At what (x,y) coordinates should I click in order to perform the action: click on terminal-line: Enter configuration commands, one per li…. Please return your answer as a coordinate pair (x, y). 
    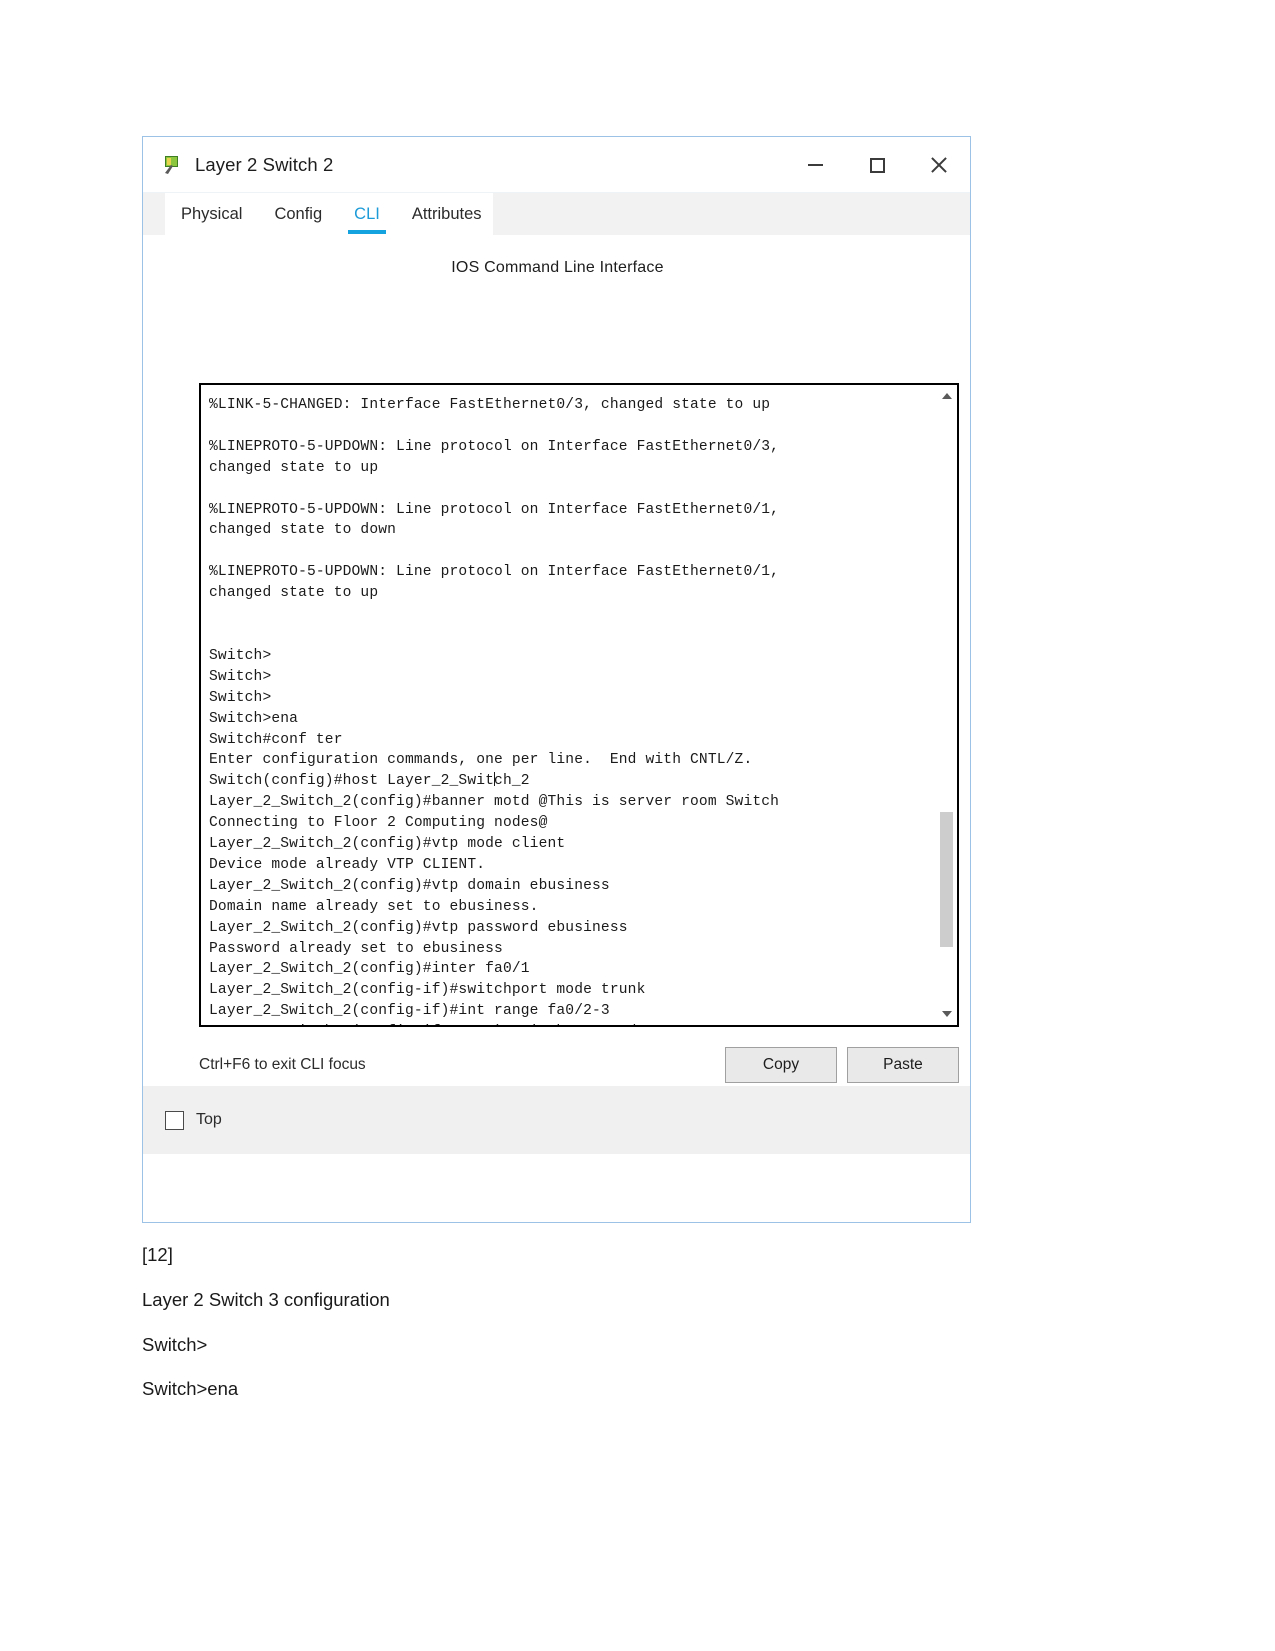
    Looking at the image, I should click on (481, 760).